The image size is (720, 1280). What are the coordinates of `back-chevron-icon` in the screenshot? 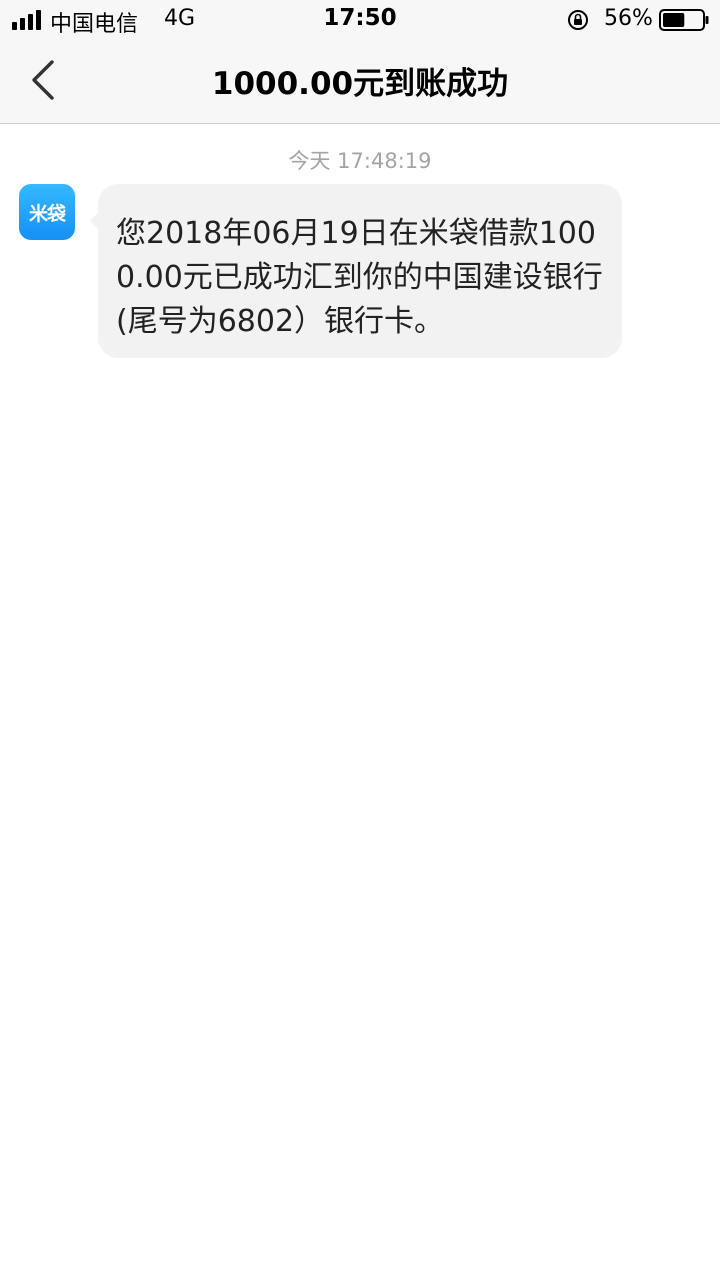 It's located at (44, 80).